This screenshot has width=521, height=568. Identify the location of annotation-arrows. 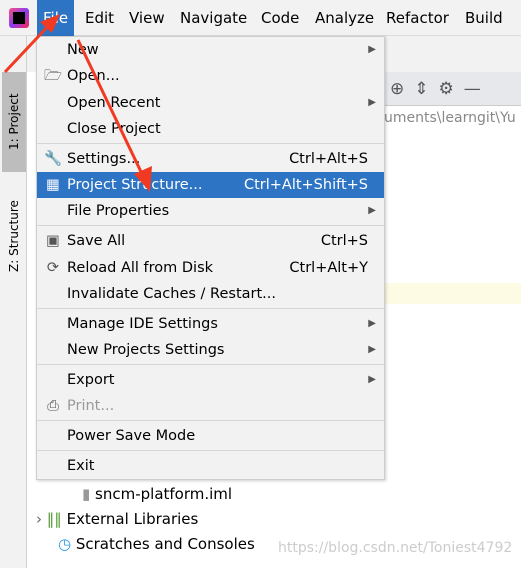
(77, 103).